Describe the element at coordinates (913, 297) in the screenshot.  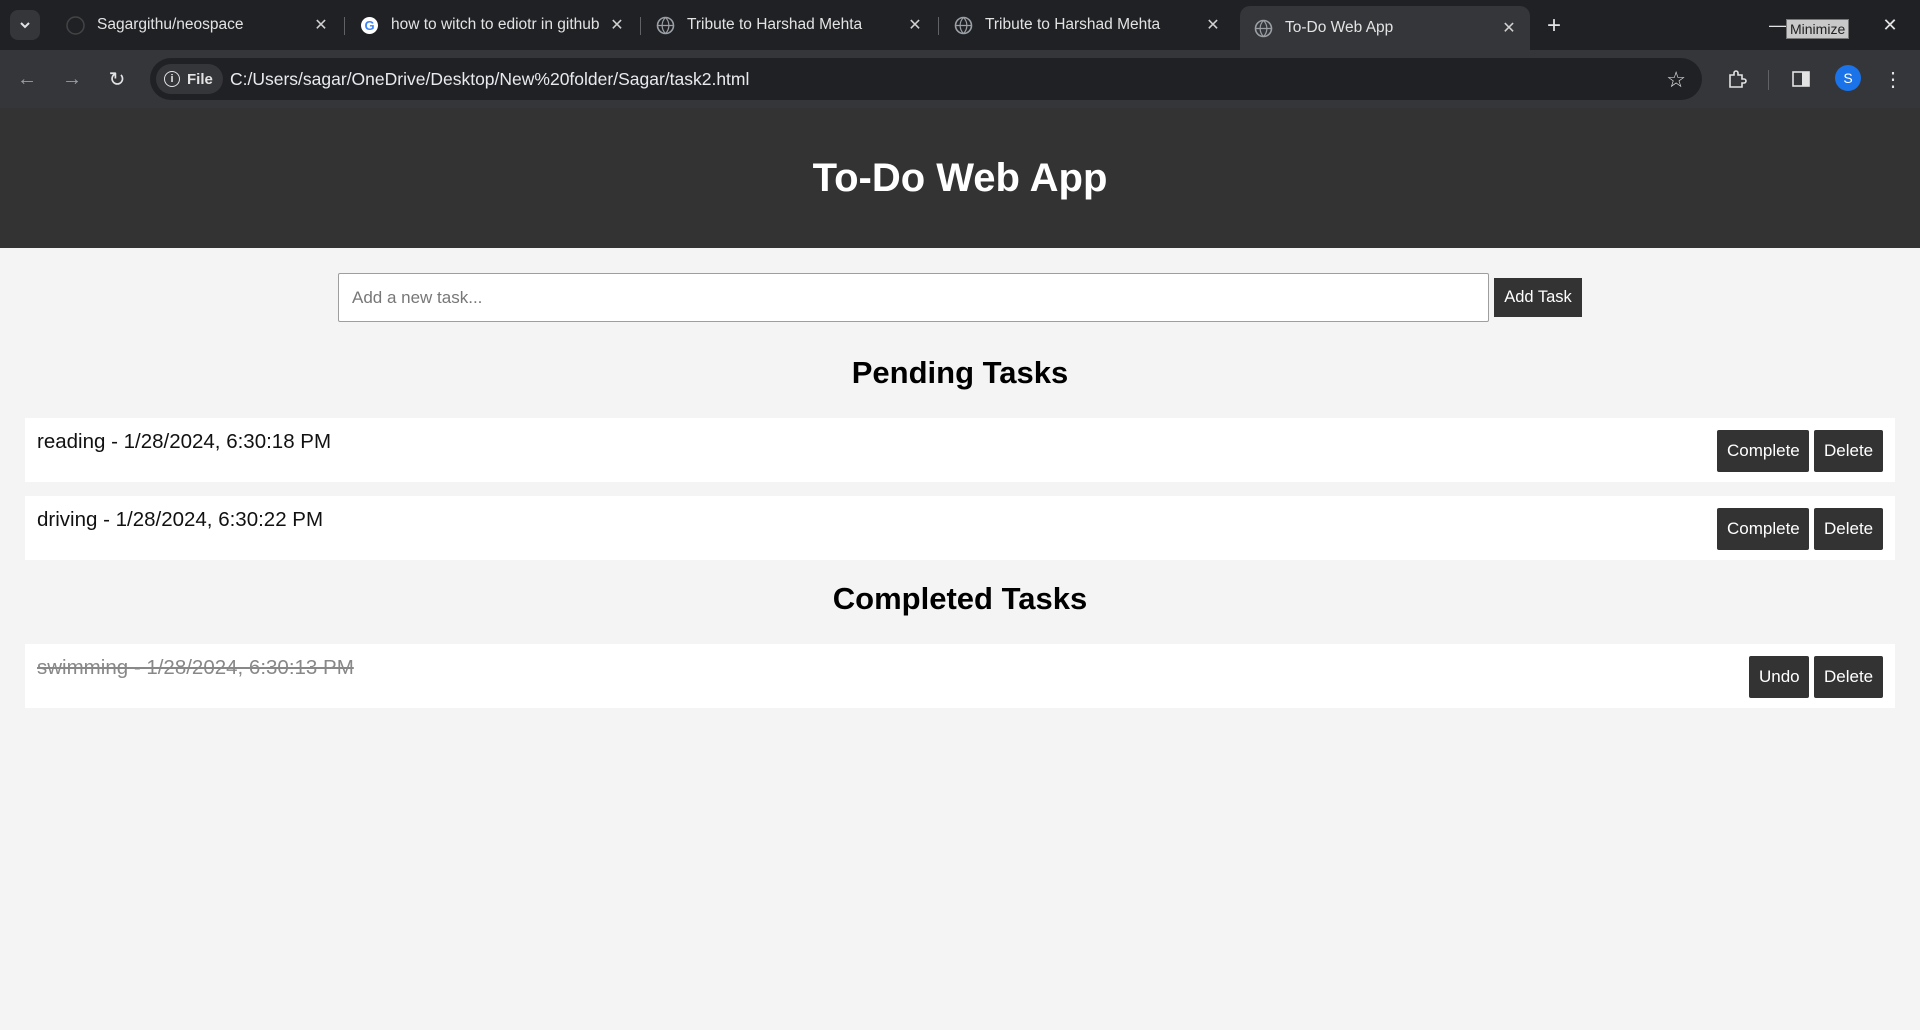
I see `new-task-input` at that location.